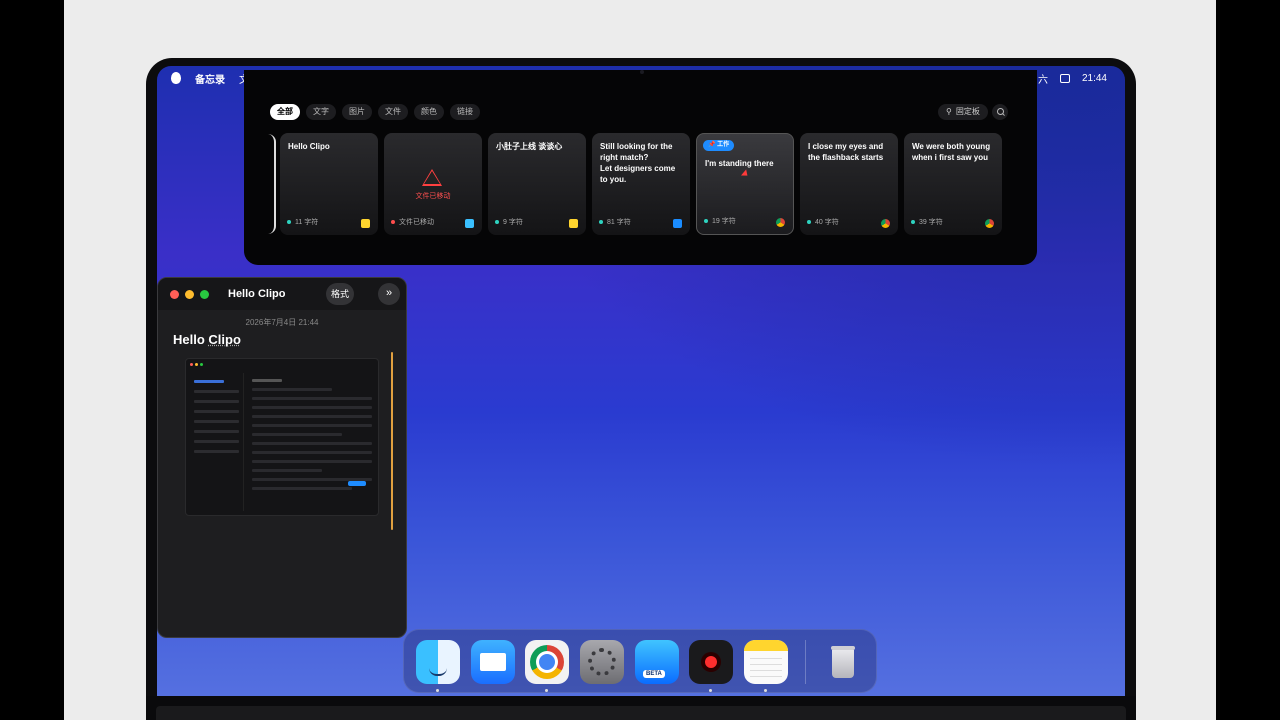 Image resolution: width=1280 pixels, height=720 pixels. Describe the element at coordinates (432, 177) in the screenshot. I see `warning-icon` at that location.